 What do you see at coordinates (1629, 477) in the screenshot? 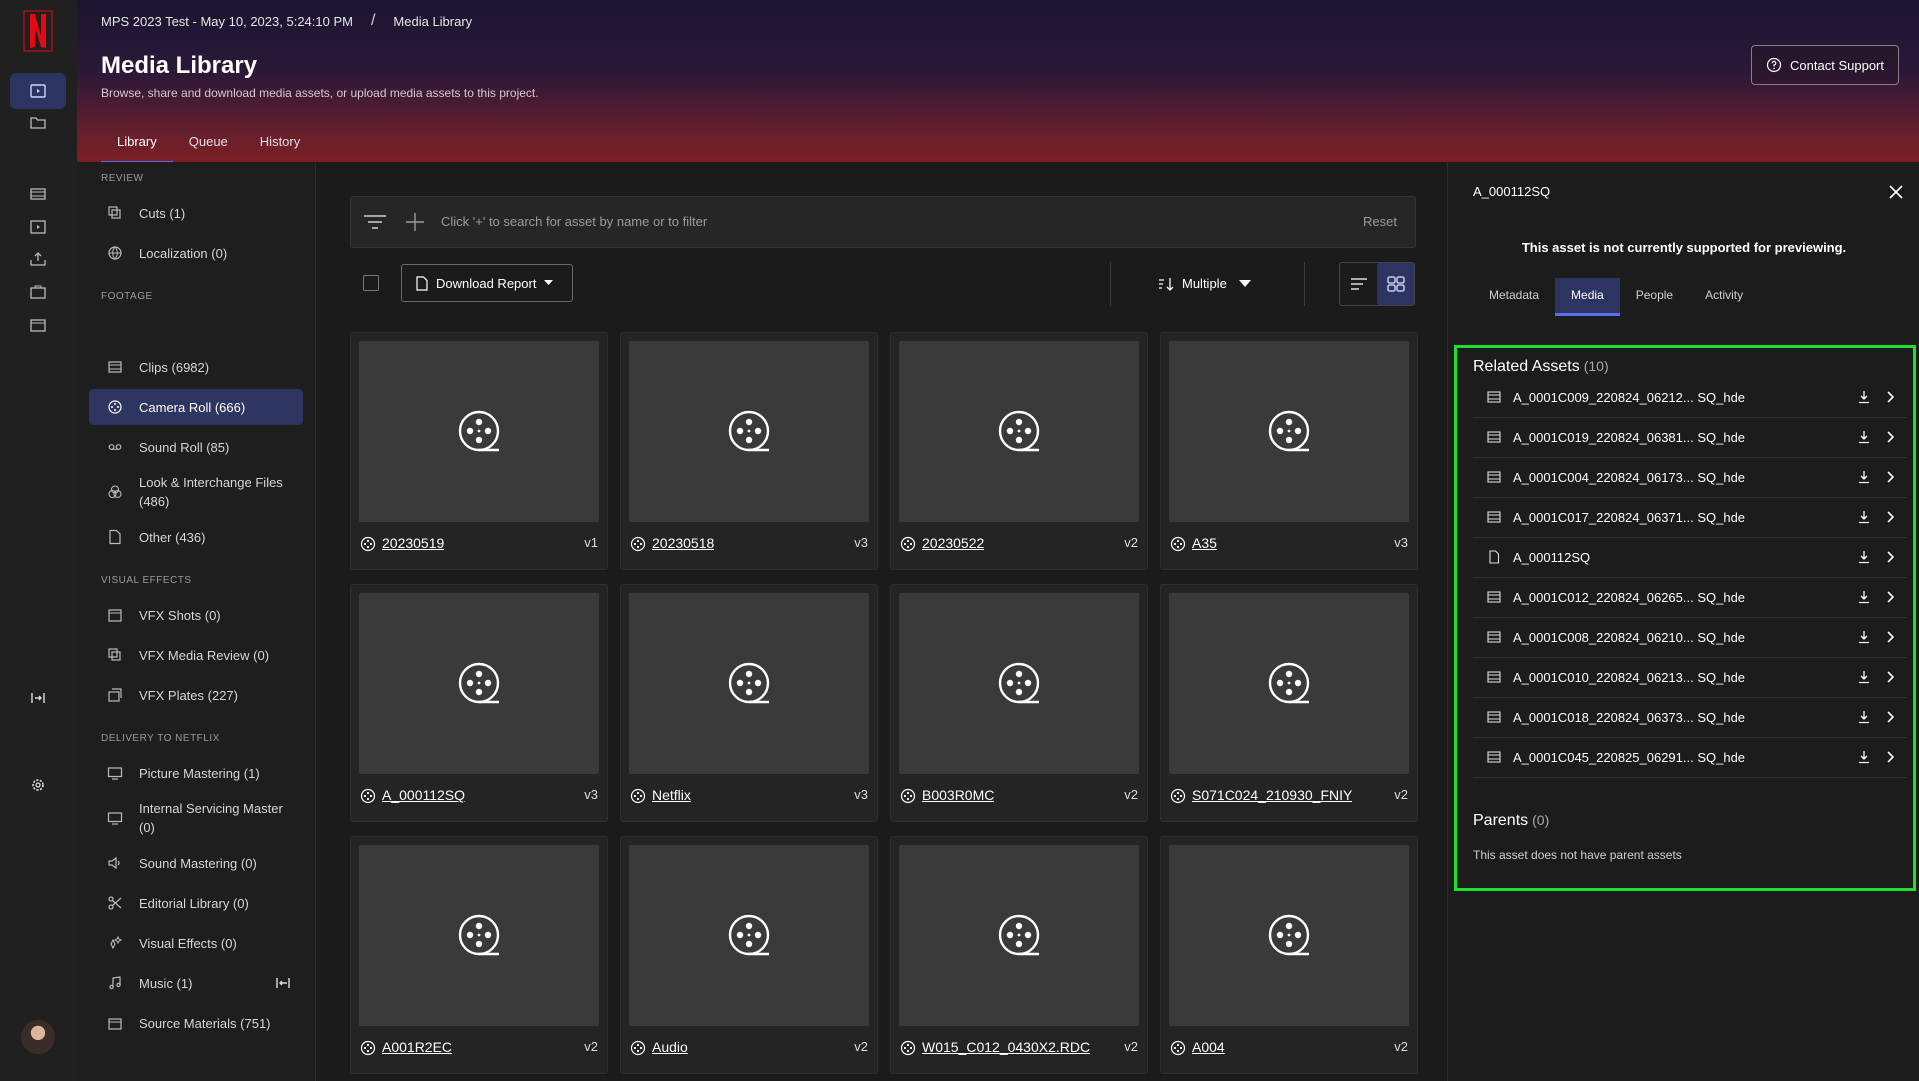
I see `related-asset-name: A_0001C004_220824_06173... SQ_hde` at bounding box center [1629, 477].